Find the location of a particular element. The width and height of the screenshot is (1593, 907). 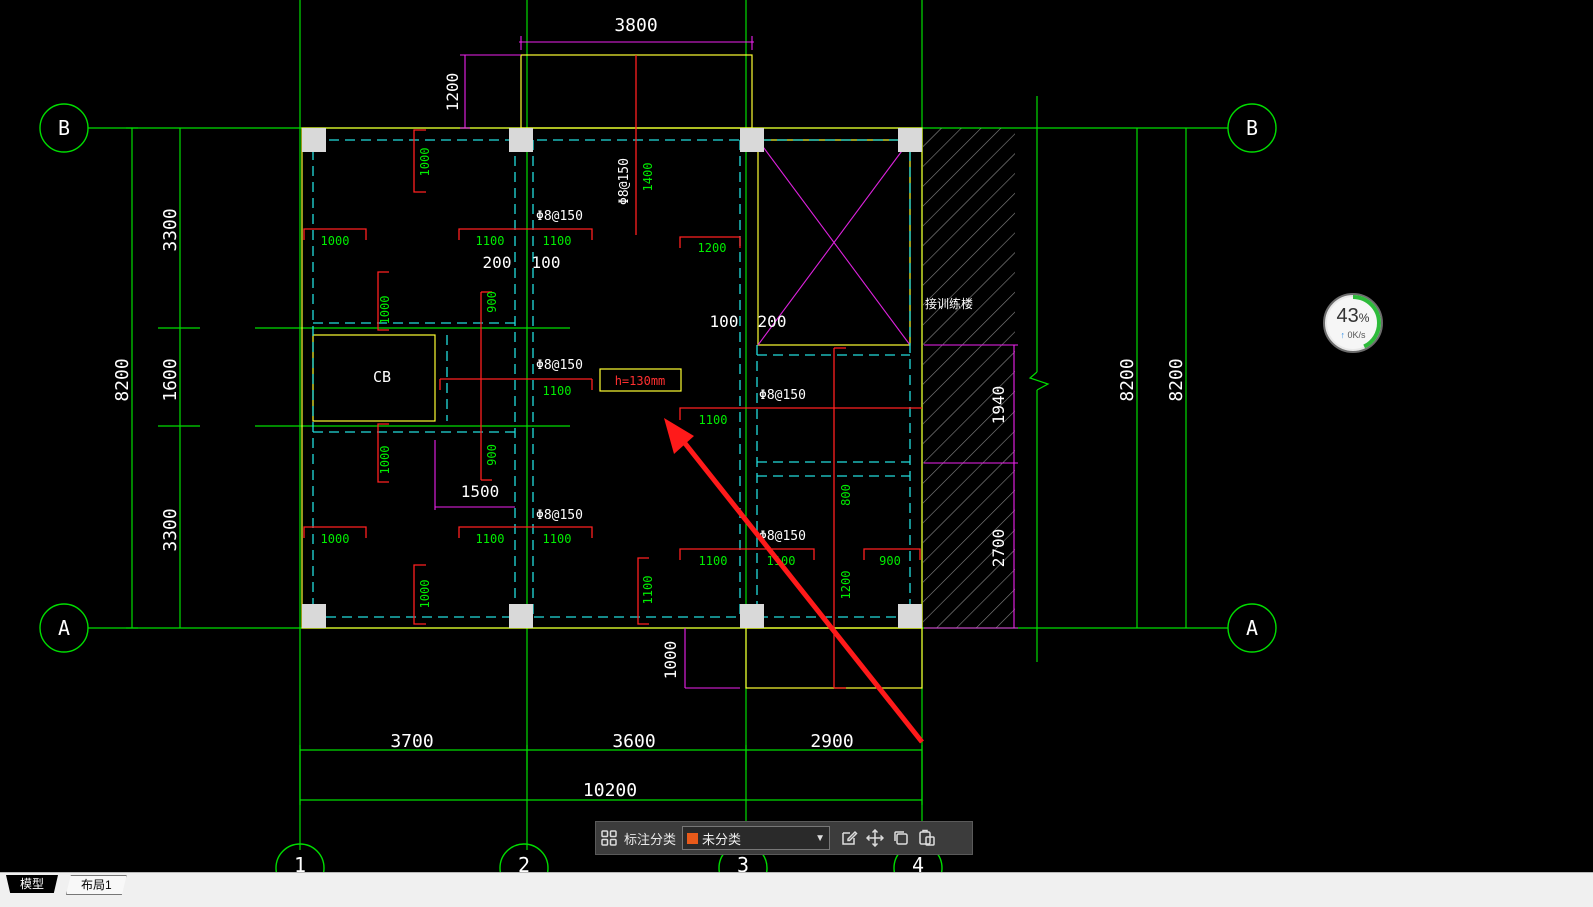

grid-label-b-left: B is located at coordinates (64, 128).